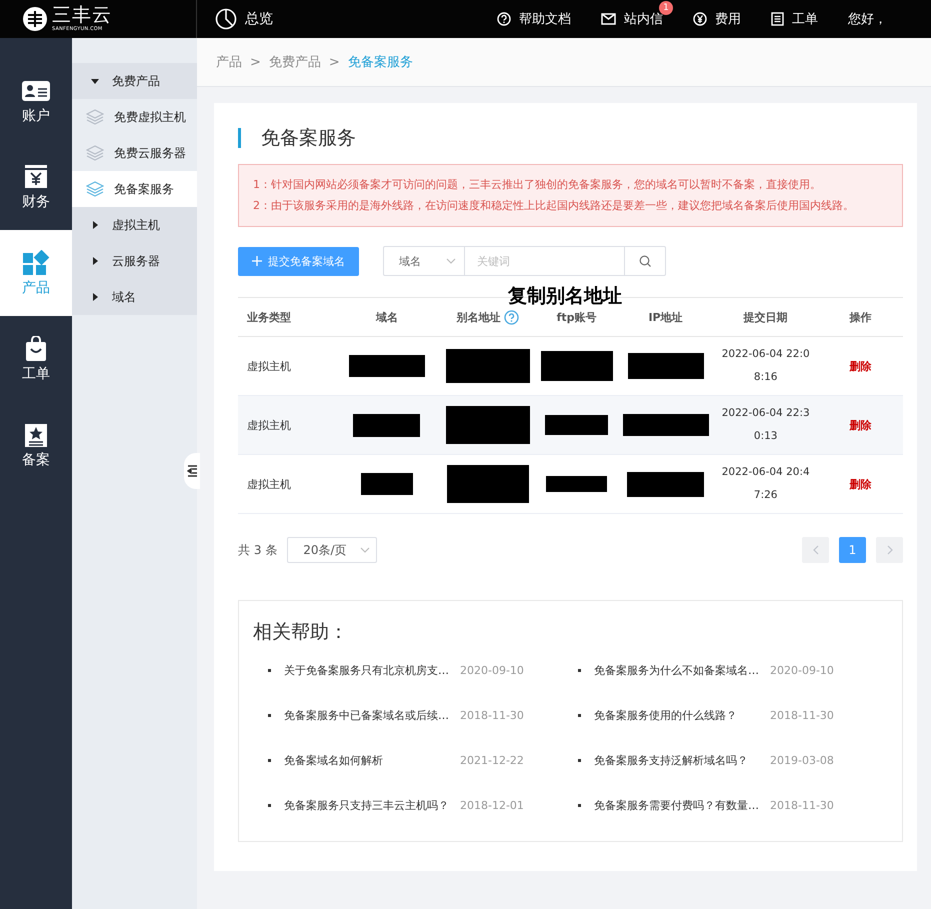 The height and width of the screenshot is (909, 931). I want to click on search-type-select: 域名, so click(424, 261).